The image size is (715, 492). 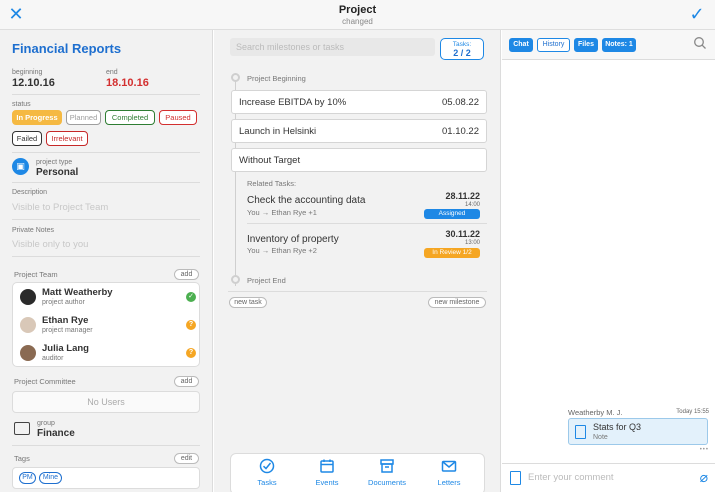 I want to click on tab-history: History, so click(x=553, y=45).